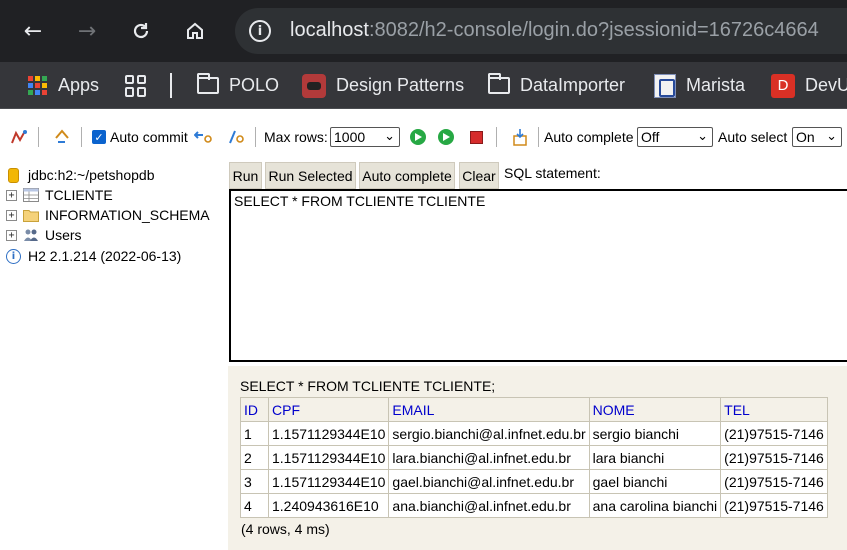  What do you see at coordinates (489, 505) in the screenshot?
I see `table-cell: ana.bianchi@al.infnet.edu.br` at bounding box center [489, 505].